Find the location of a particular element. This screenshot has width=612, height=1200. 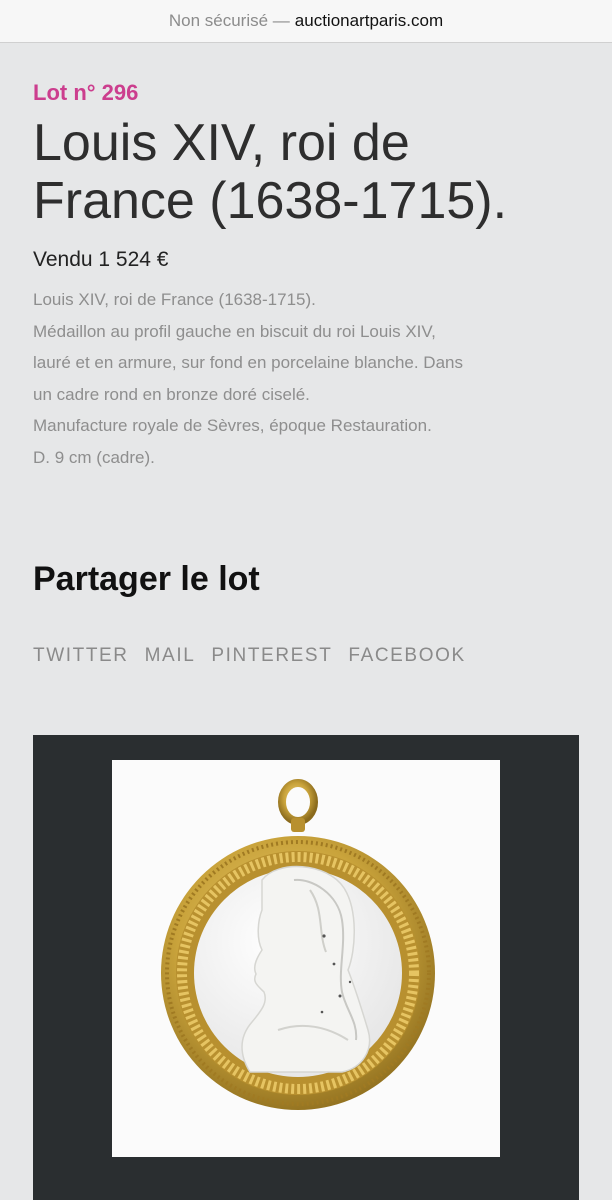

share-twitter-link: TWITTER is located at coordinates (81, 656).